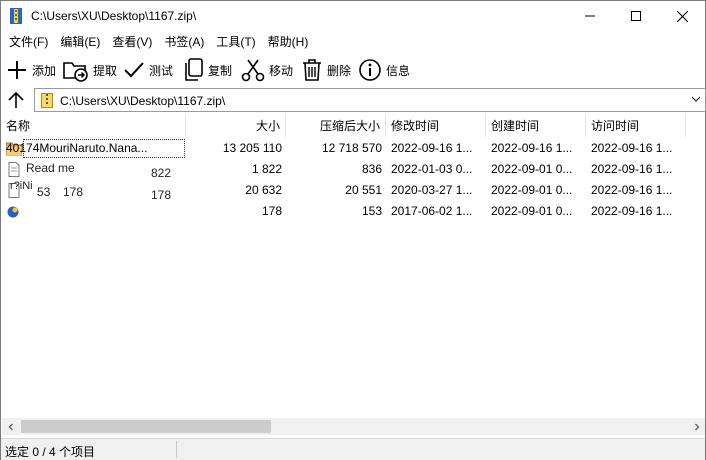 This screenshot has width=706, height=460. Describe the element at coordinates (696, 99) in the screenshot. I see `chevron-down-icon` at that location.